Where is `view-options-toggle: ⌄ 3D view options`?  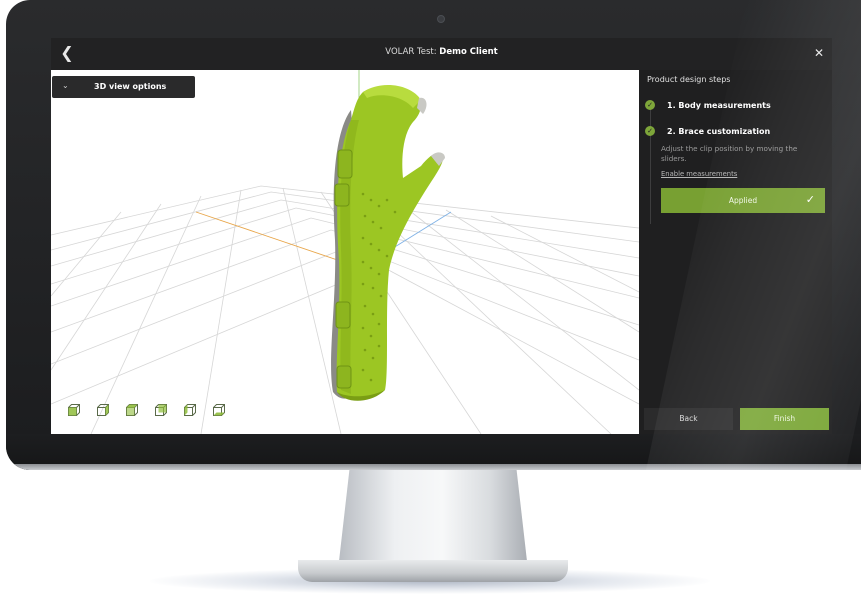 view-options-toggle: ⌄ 3D view options is located at coordinates (123, 87).